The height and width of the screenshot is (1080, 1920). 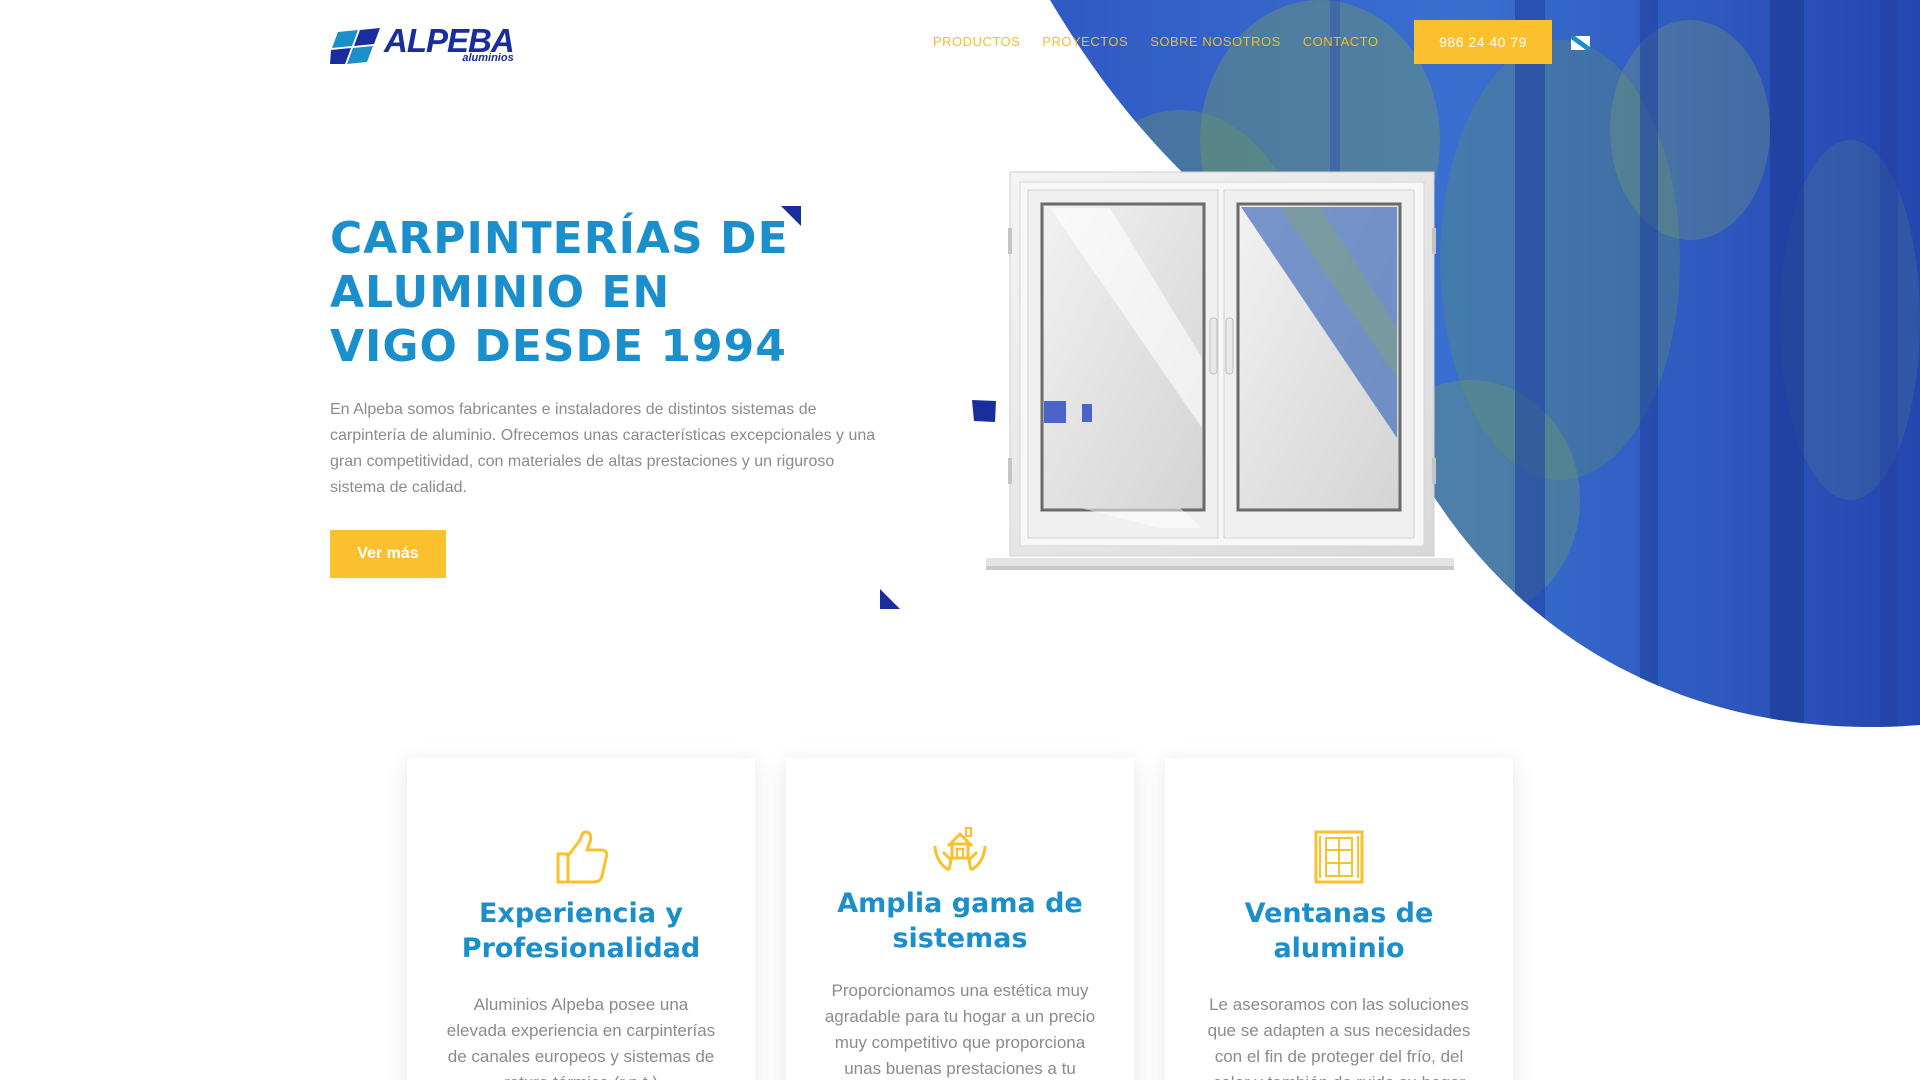 I want to click on ver-mas-button: Ver más, so click(x=388, y=554).